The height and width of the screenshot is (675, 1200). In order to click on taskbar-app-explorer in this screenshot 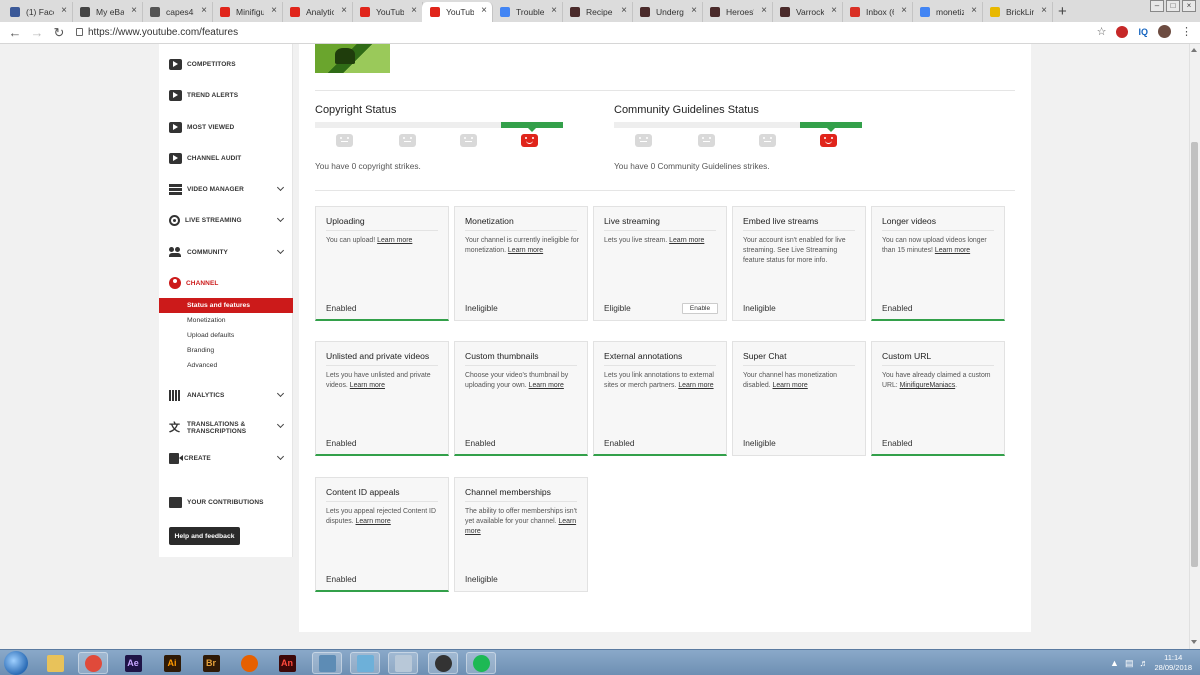, I will do `click(55, 663)`.